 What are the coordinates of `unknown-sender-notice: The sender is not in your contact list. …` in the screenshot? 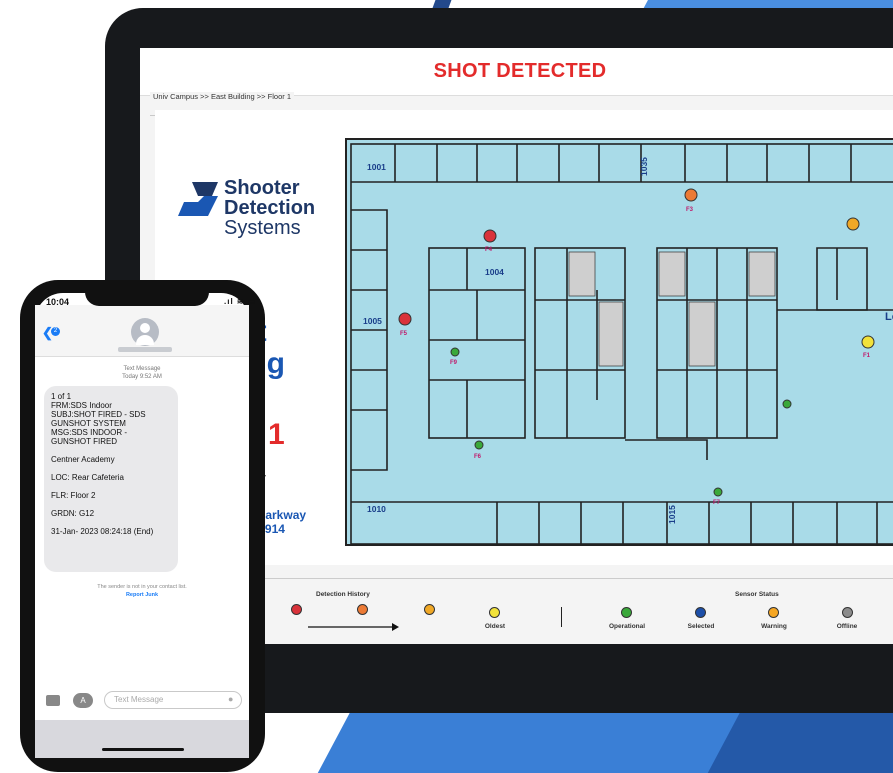 It's located at (142, 591).